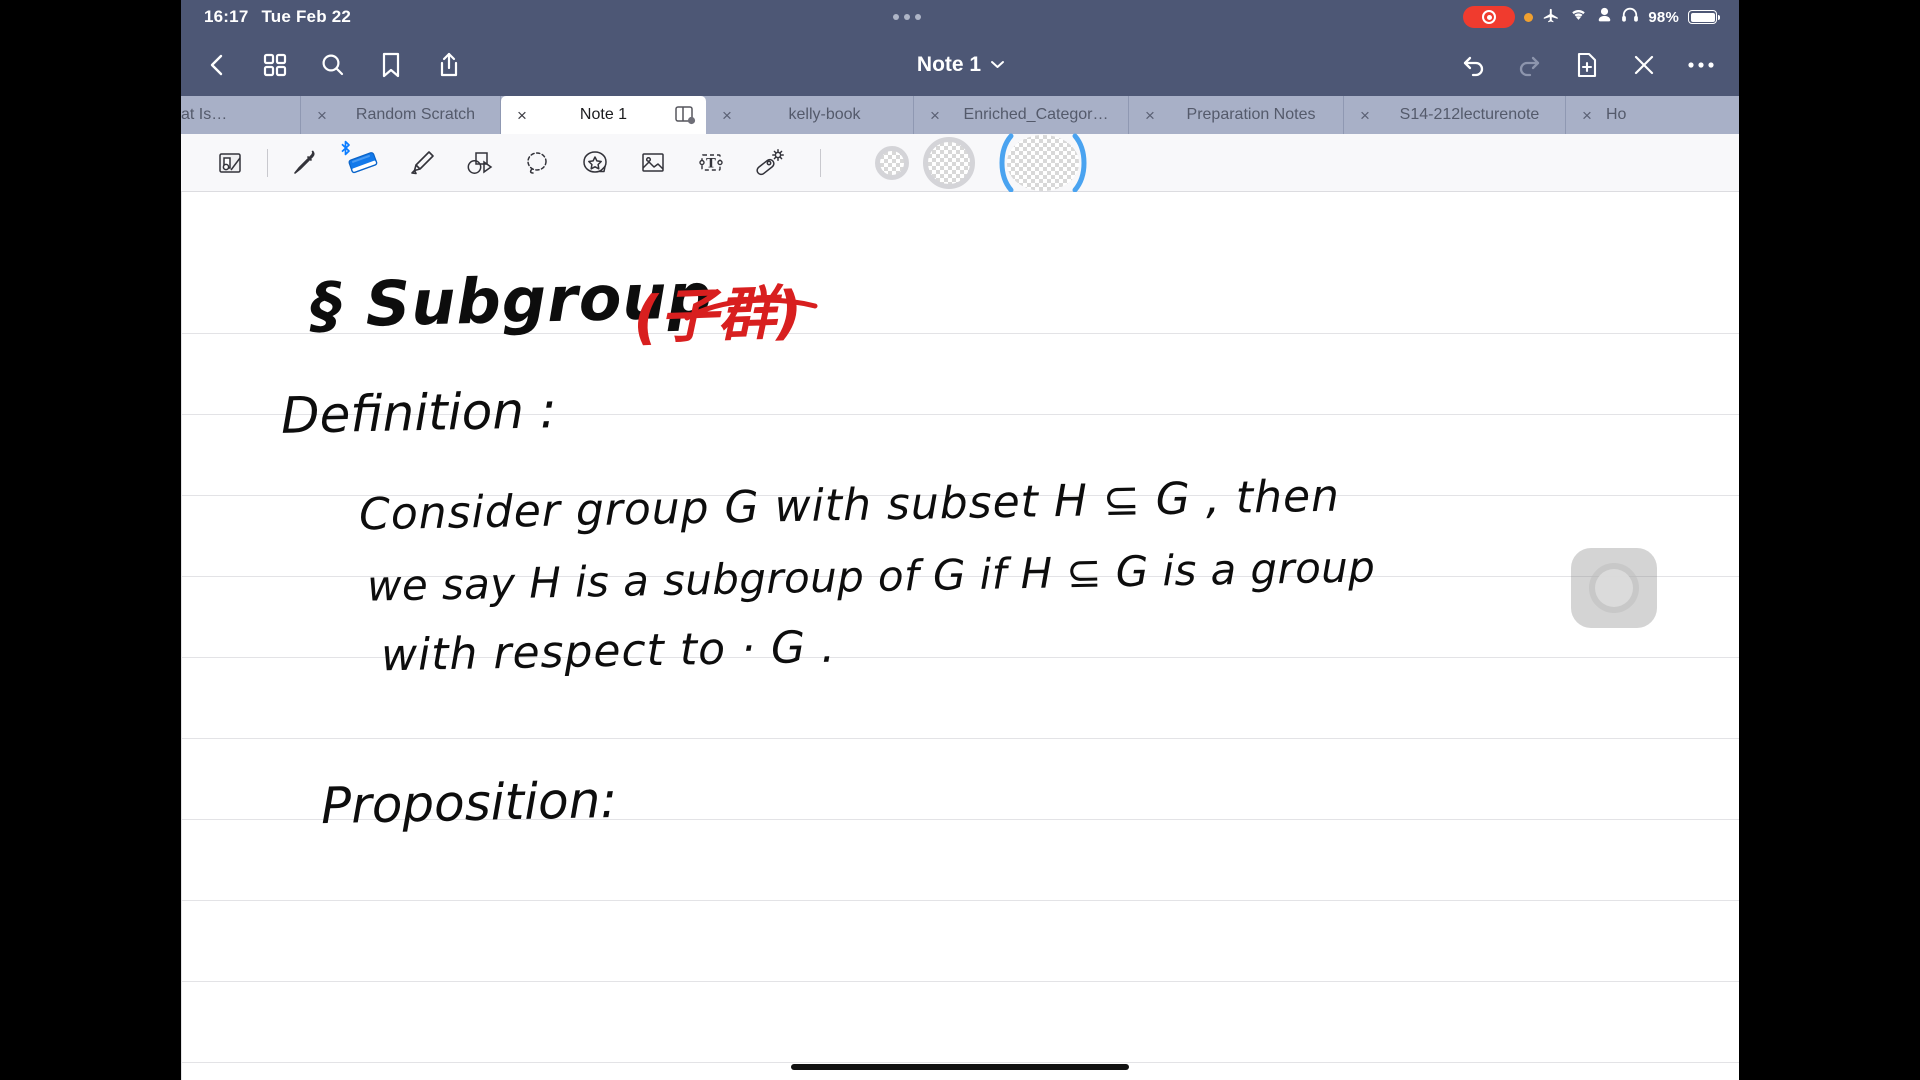 The height and width of the screenshot is (1080, 1920). What do you see at coordinates (363, 163) in the screenshot?
I see `eraser-tool-icon` at bounding box center [363, 163].